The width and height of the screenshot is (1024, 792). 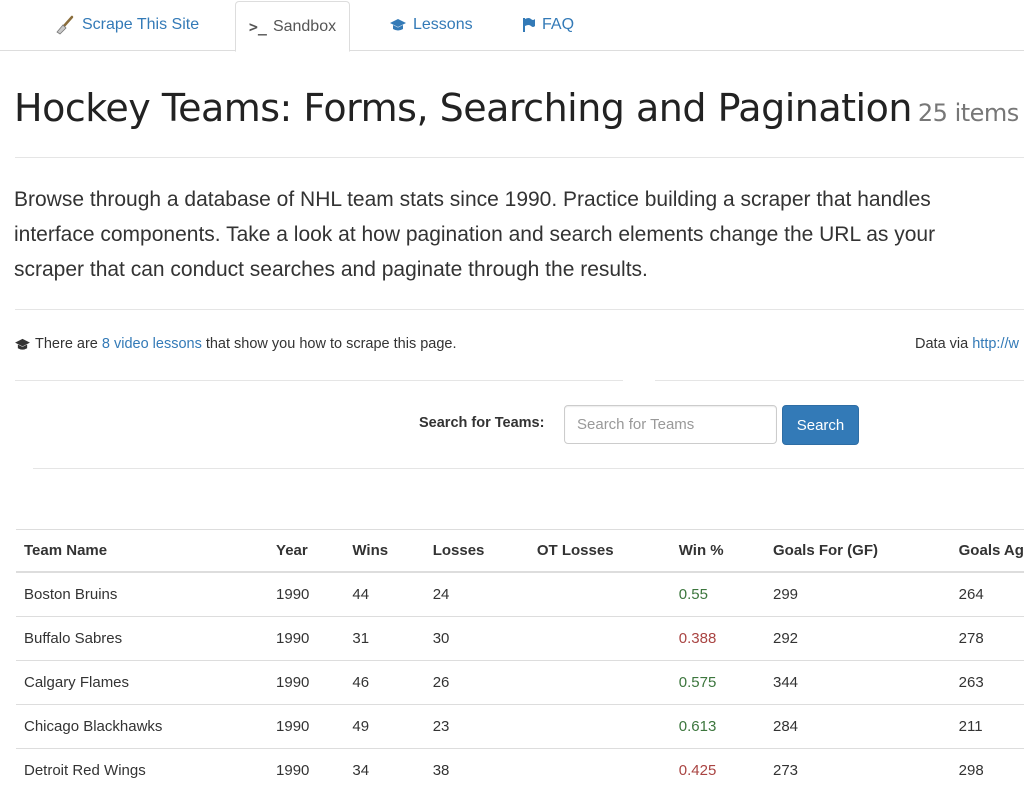 I want to click on table-row: Detroit Red Wings19903438 0.425273298, so click(x=520, y=770).